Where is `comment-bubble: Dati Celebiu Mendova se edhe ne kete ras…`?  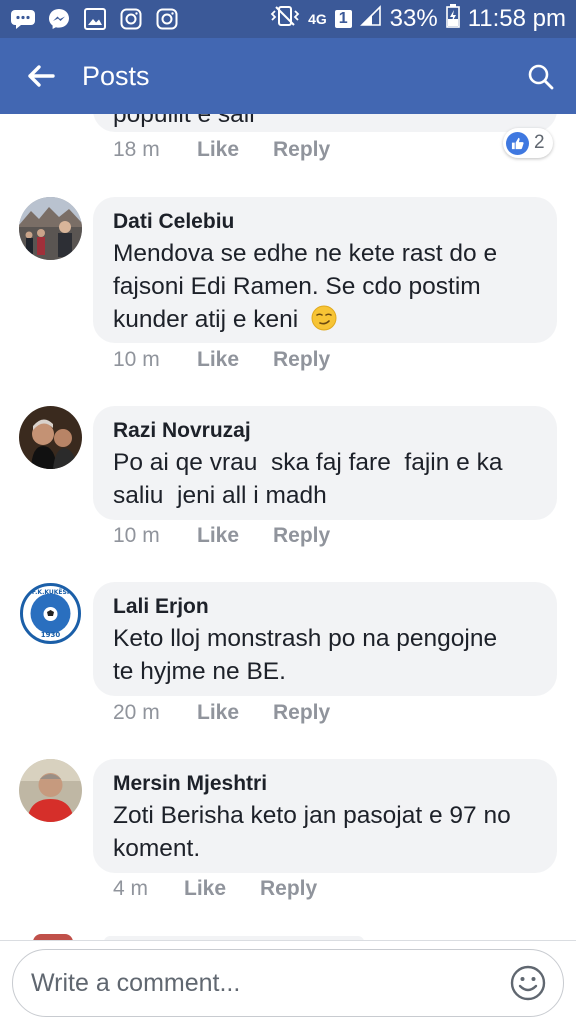
comment-bubble: Dati Celebiu Mendova se edhe ne kete ras… is located at coordinates (325, 270).